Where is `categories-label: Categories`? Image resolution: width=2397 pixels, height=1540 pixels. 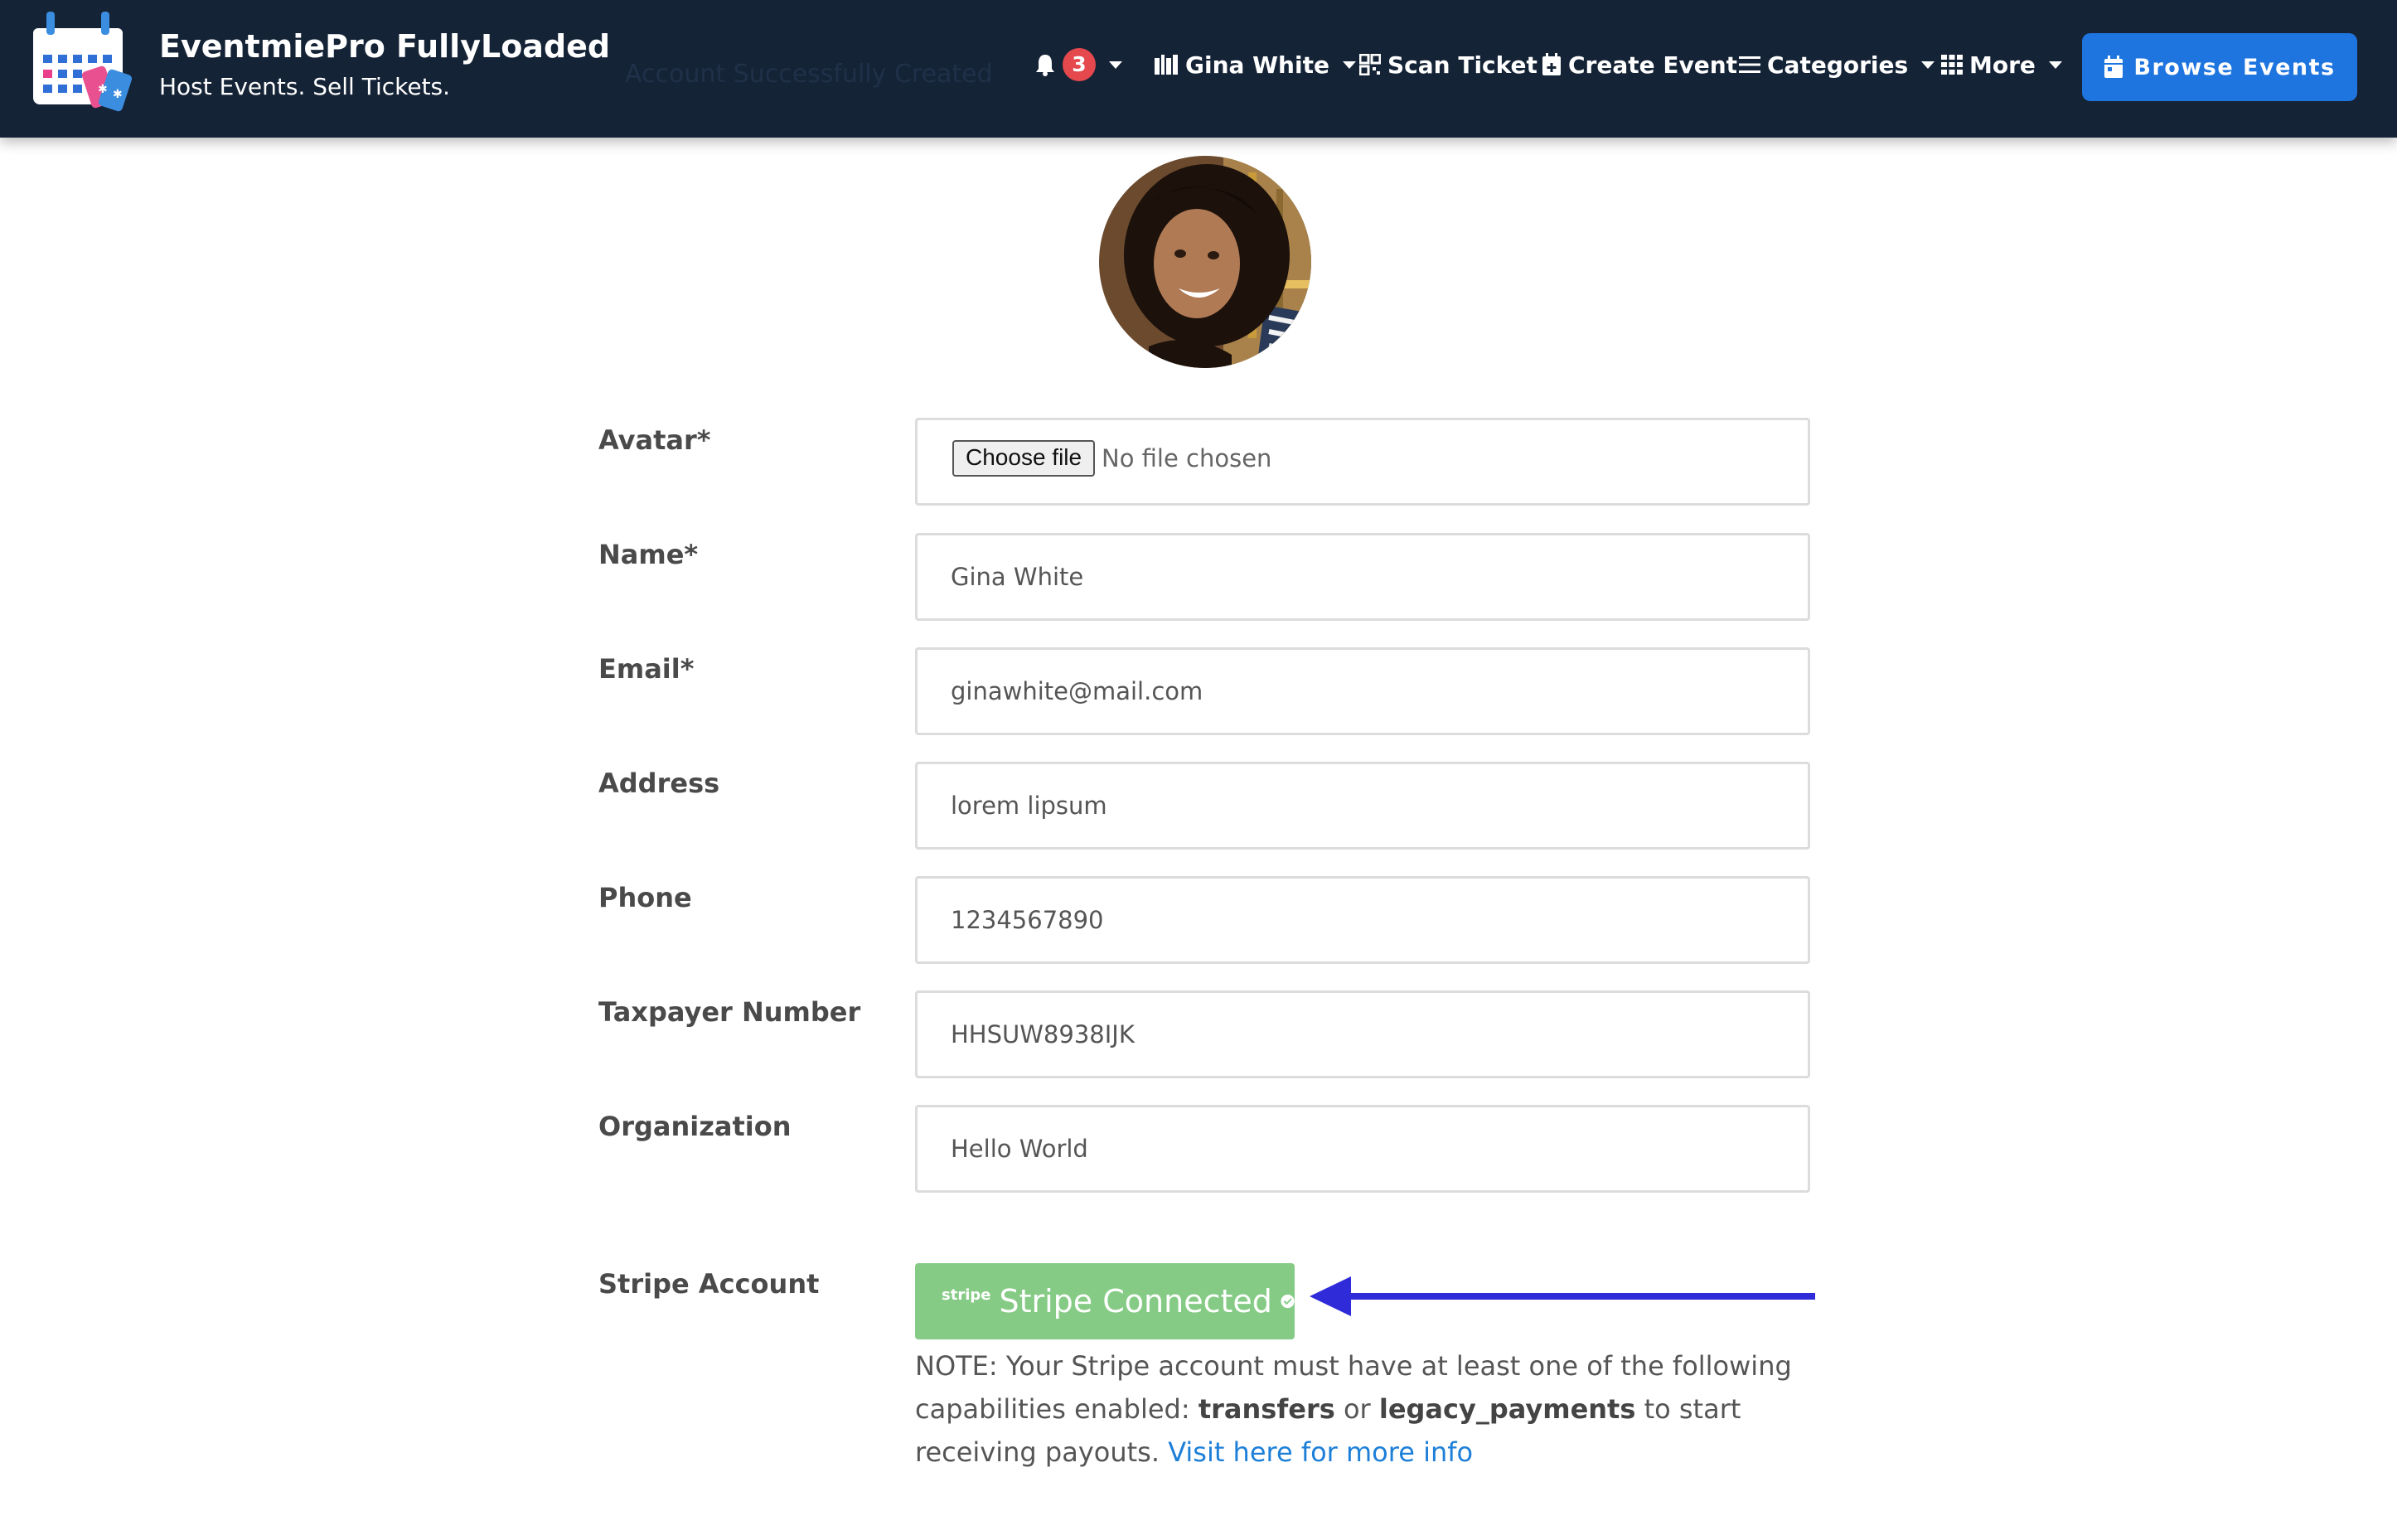 categories-label: Categories is located at coordinates (1838, 65).